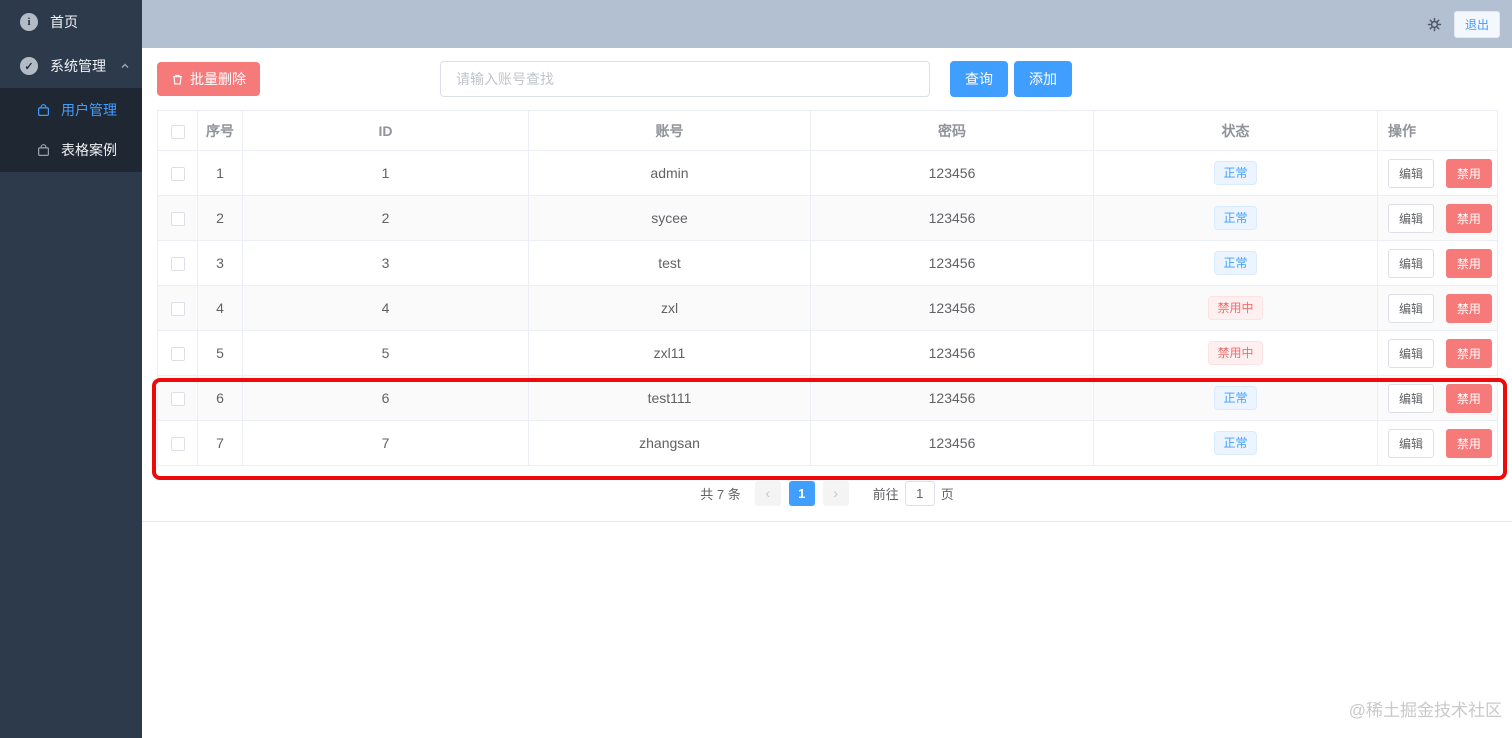 This screenshot has height=738, width=1512. What do you see at coordinates (669, 263) in the screenshot?
I see `cell-account: test` at bounding box center [669, 263].